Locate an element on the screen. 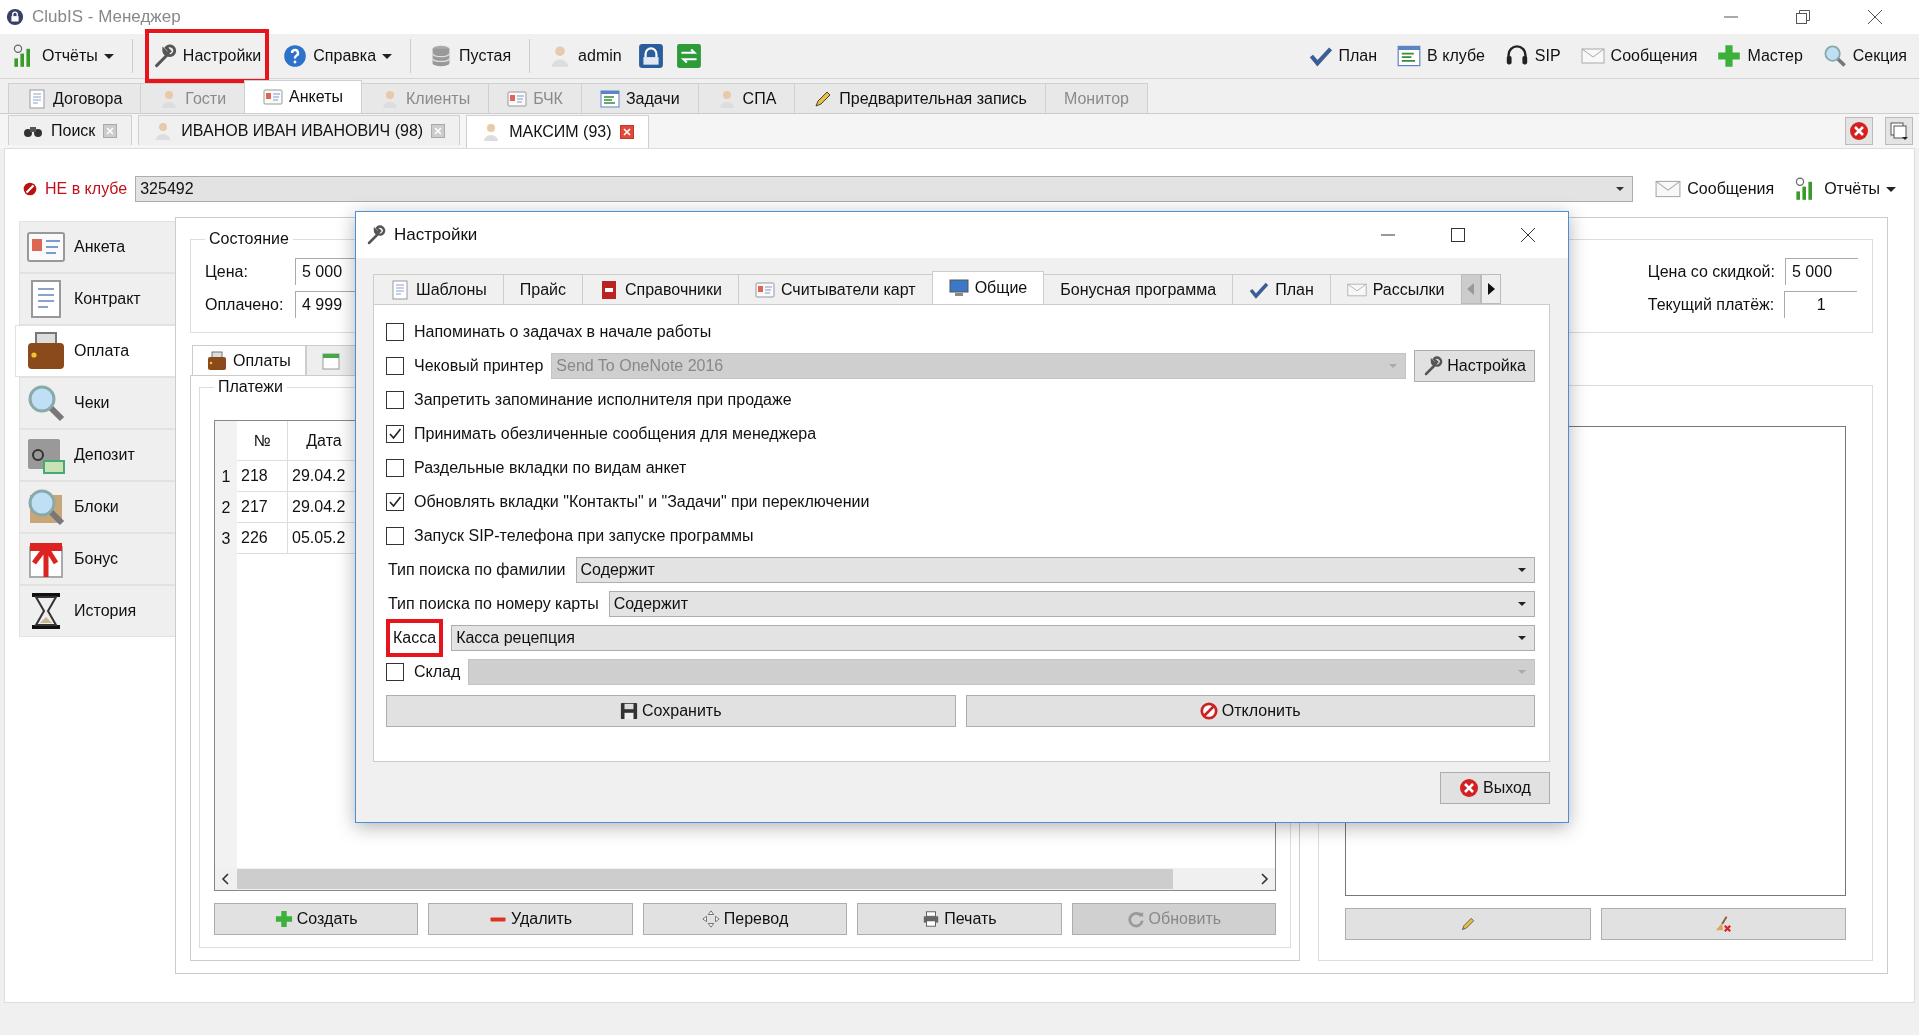 The height and width of the screenshot is (1035, 1919). sidebar-item: Анкета is located at coordinates (97, 247).